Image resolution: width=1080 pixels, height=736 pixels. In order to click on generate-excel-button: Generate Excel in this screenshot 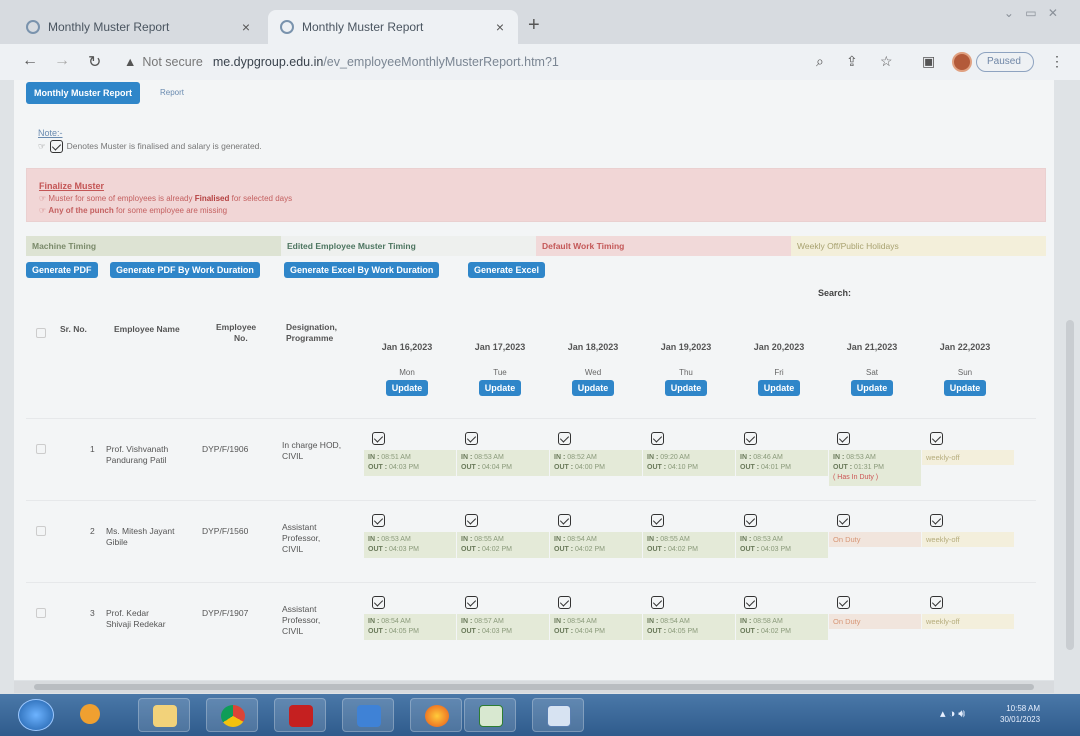, I will do `click(507, 270)`.